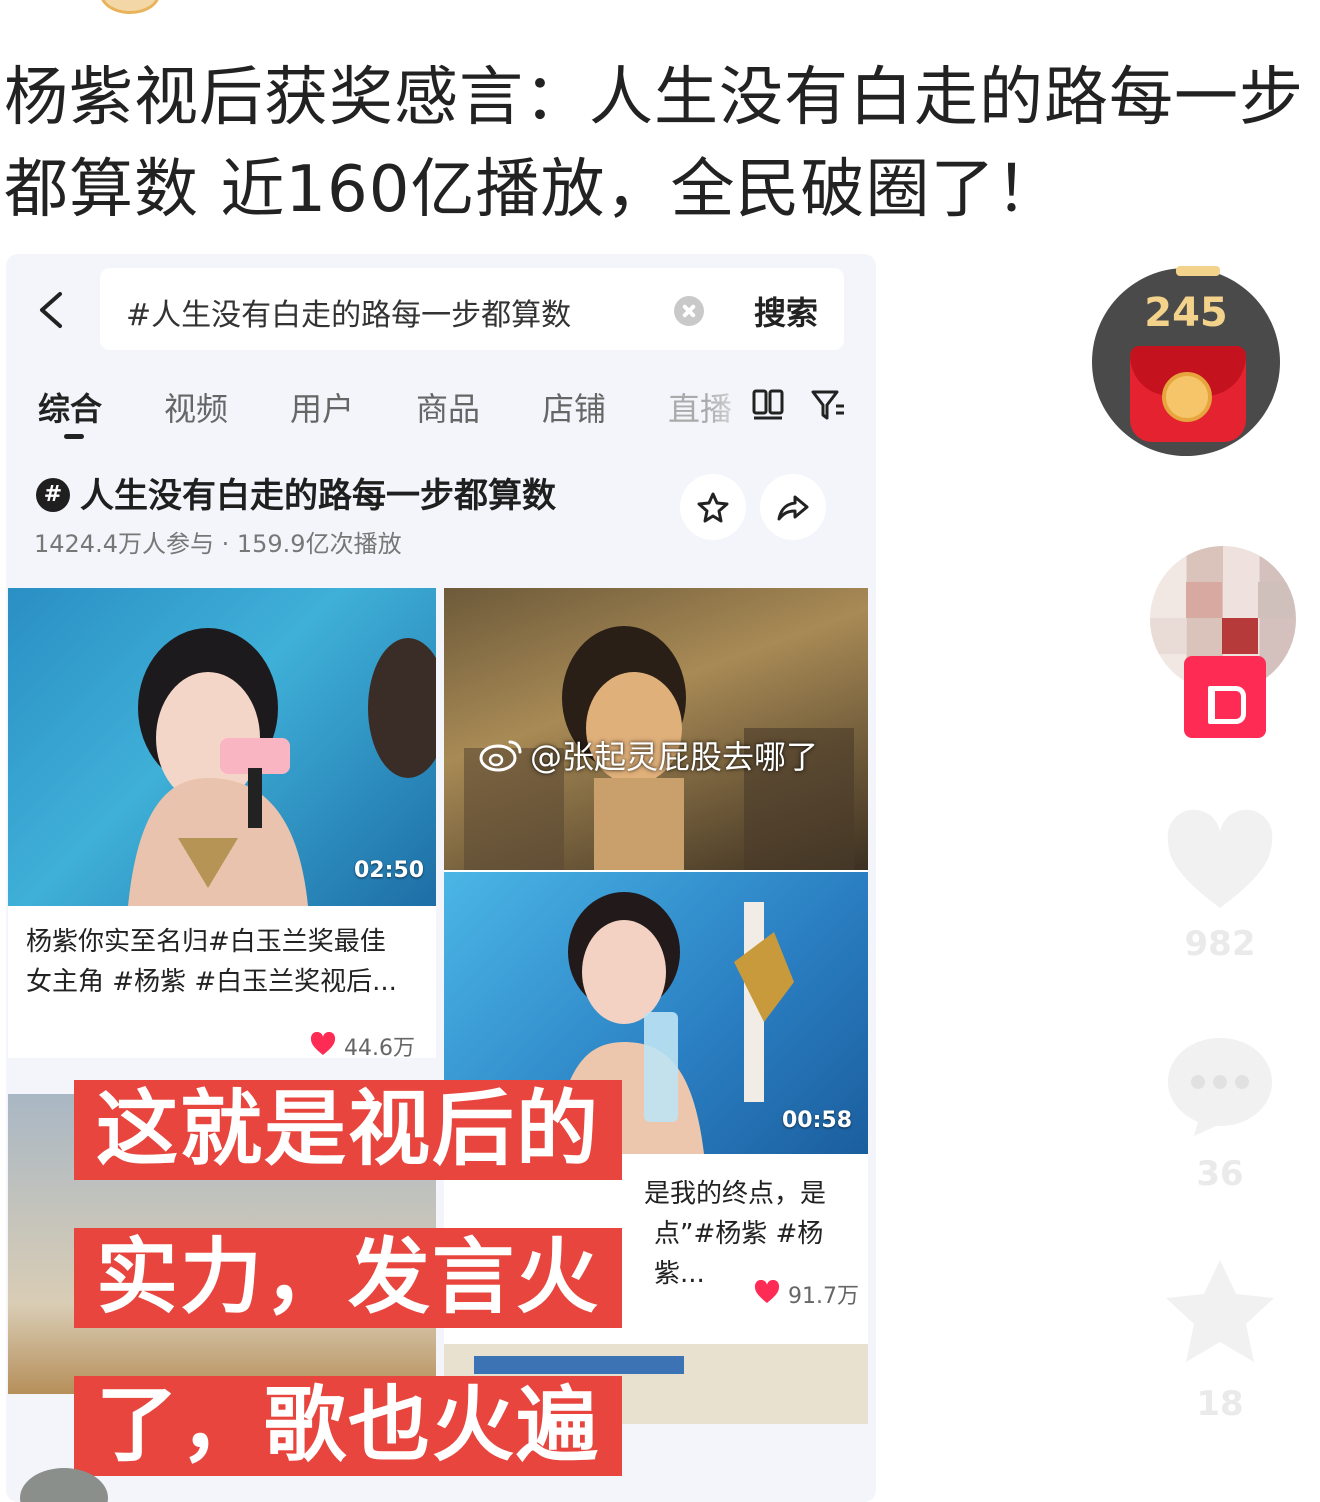 This screenshot has height=1502, width=1320. I want to click on coin-tab, so click(1198, 271).